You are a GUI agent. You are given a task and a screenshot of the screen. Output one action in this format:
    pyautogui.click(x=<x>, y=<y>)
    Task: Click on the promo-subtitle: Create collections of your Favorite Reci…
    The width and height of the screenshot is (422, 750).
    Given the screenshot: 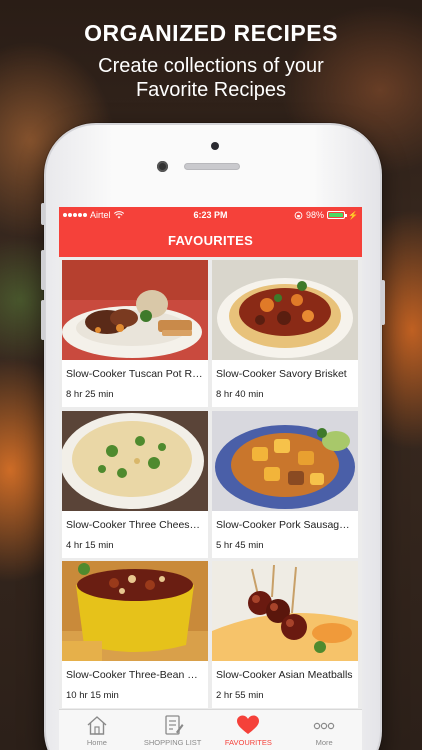 What is the action you would take?
    pyautogui.click(x=211, y=78)
    